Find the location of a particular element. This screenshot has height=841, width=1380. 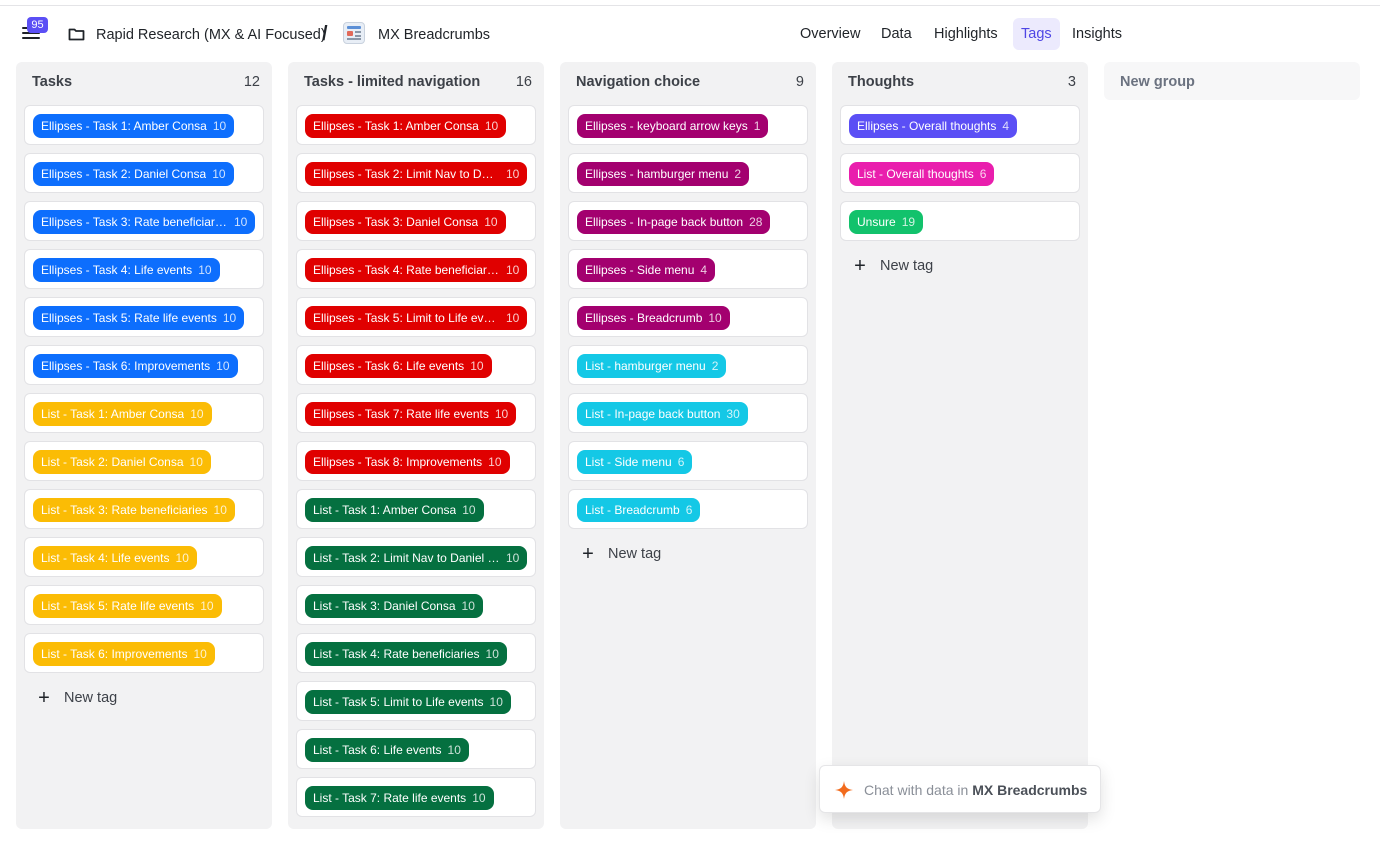

tag-pill: List - Task 4: Rate beneficiaries 10 is located at coordinates (406, 654).